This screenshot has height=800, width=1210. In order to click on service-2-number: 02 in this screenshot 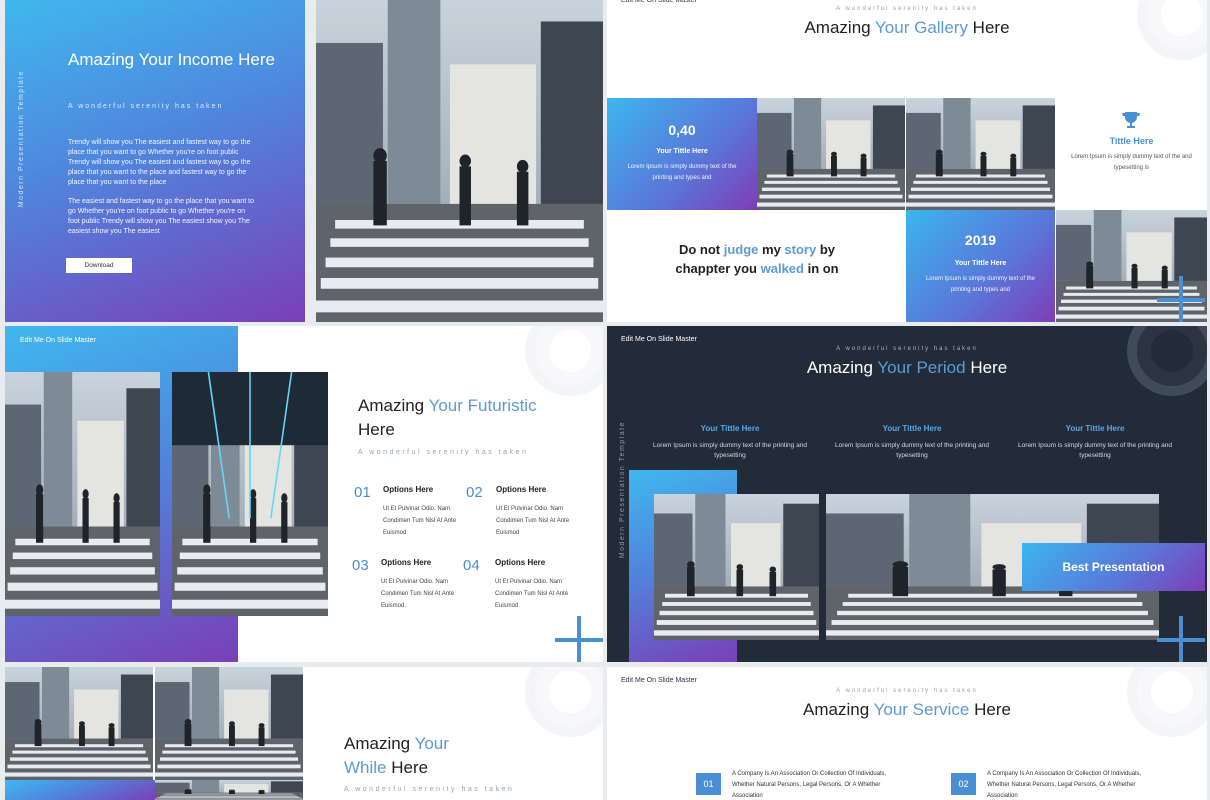, I will do `click(963, 784)`.